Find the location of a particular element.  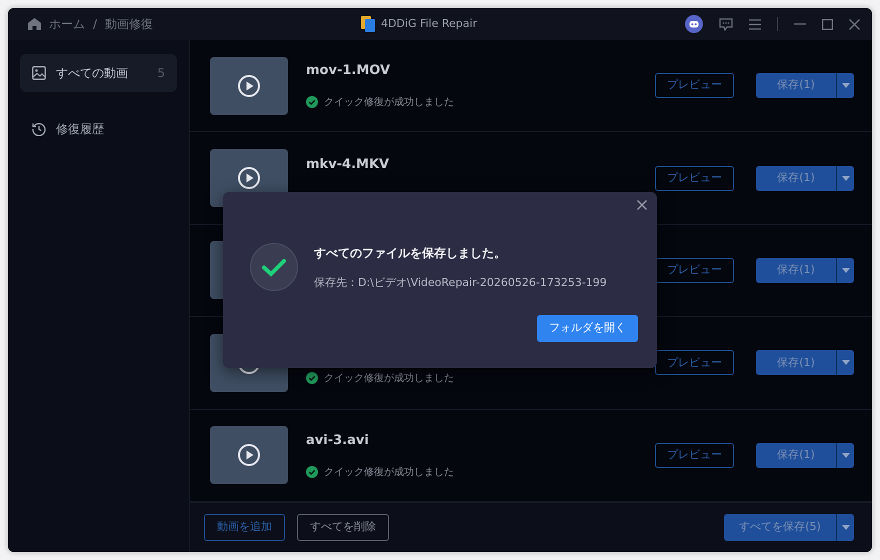

menu-icon is located at coordinates (755, 24).